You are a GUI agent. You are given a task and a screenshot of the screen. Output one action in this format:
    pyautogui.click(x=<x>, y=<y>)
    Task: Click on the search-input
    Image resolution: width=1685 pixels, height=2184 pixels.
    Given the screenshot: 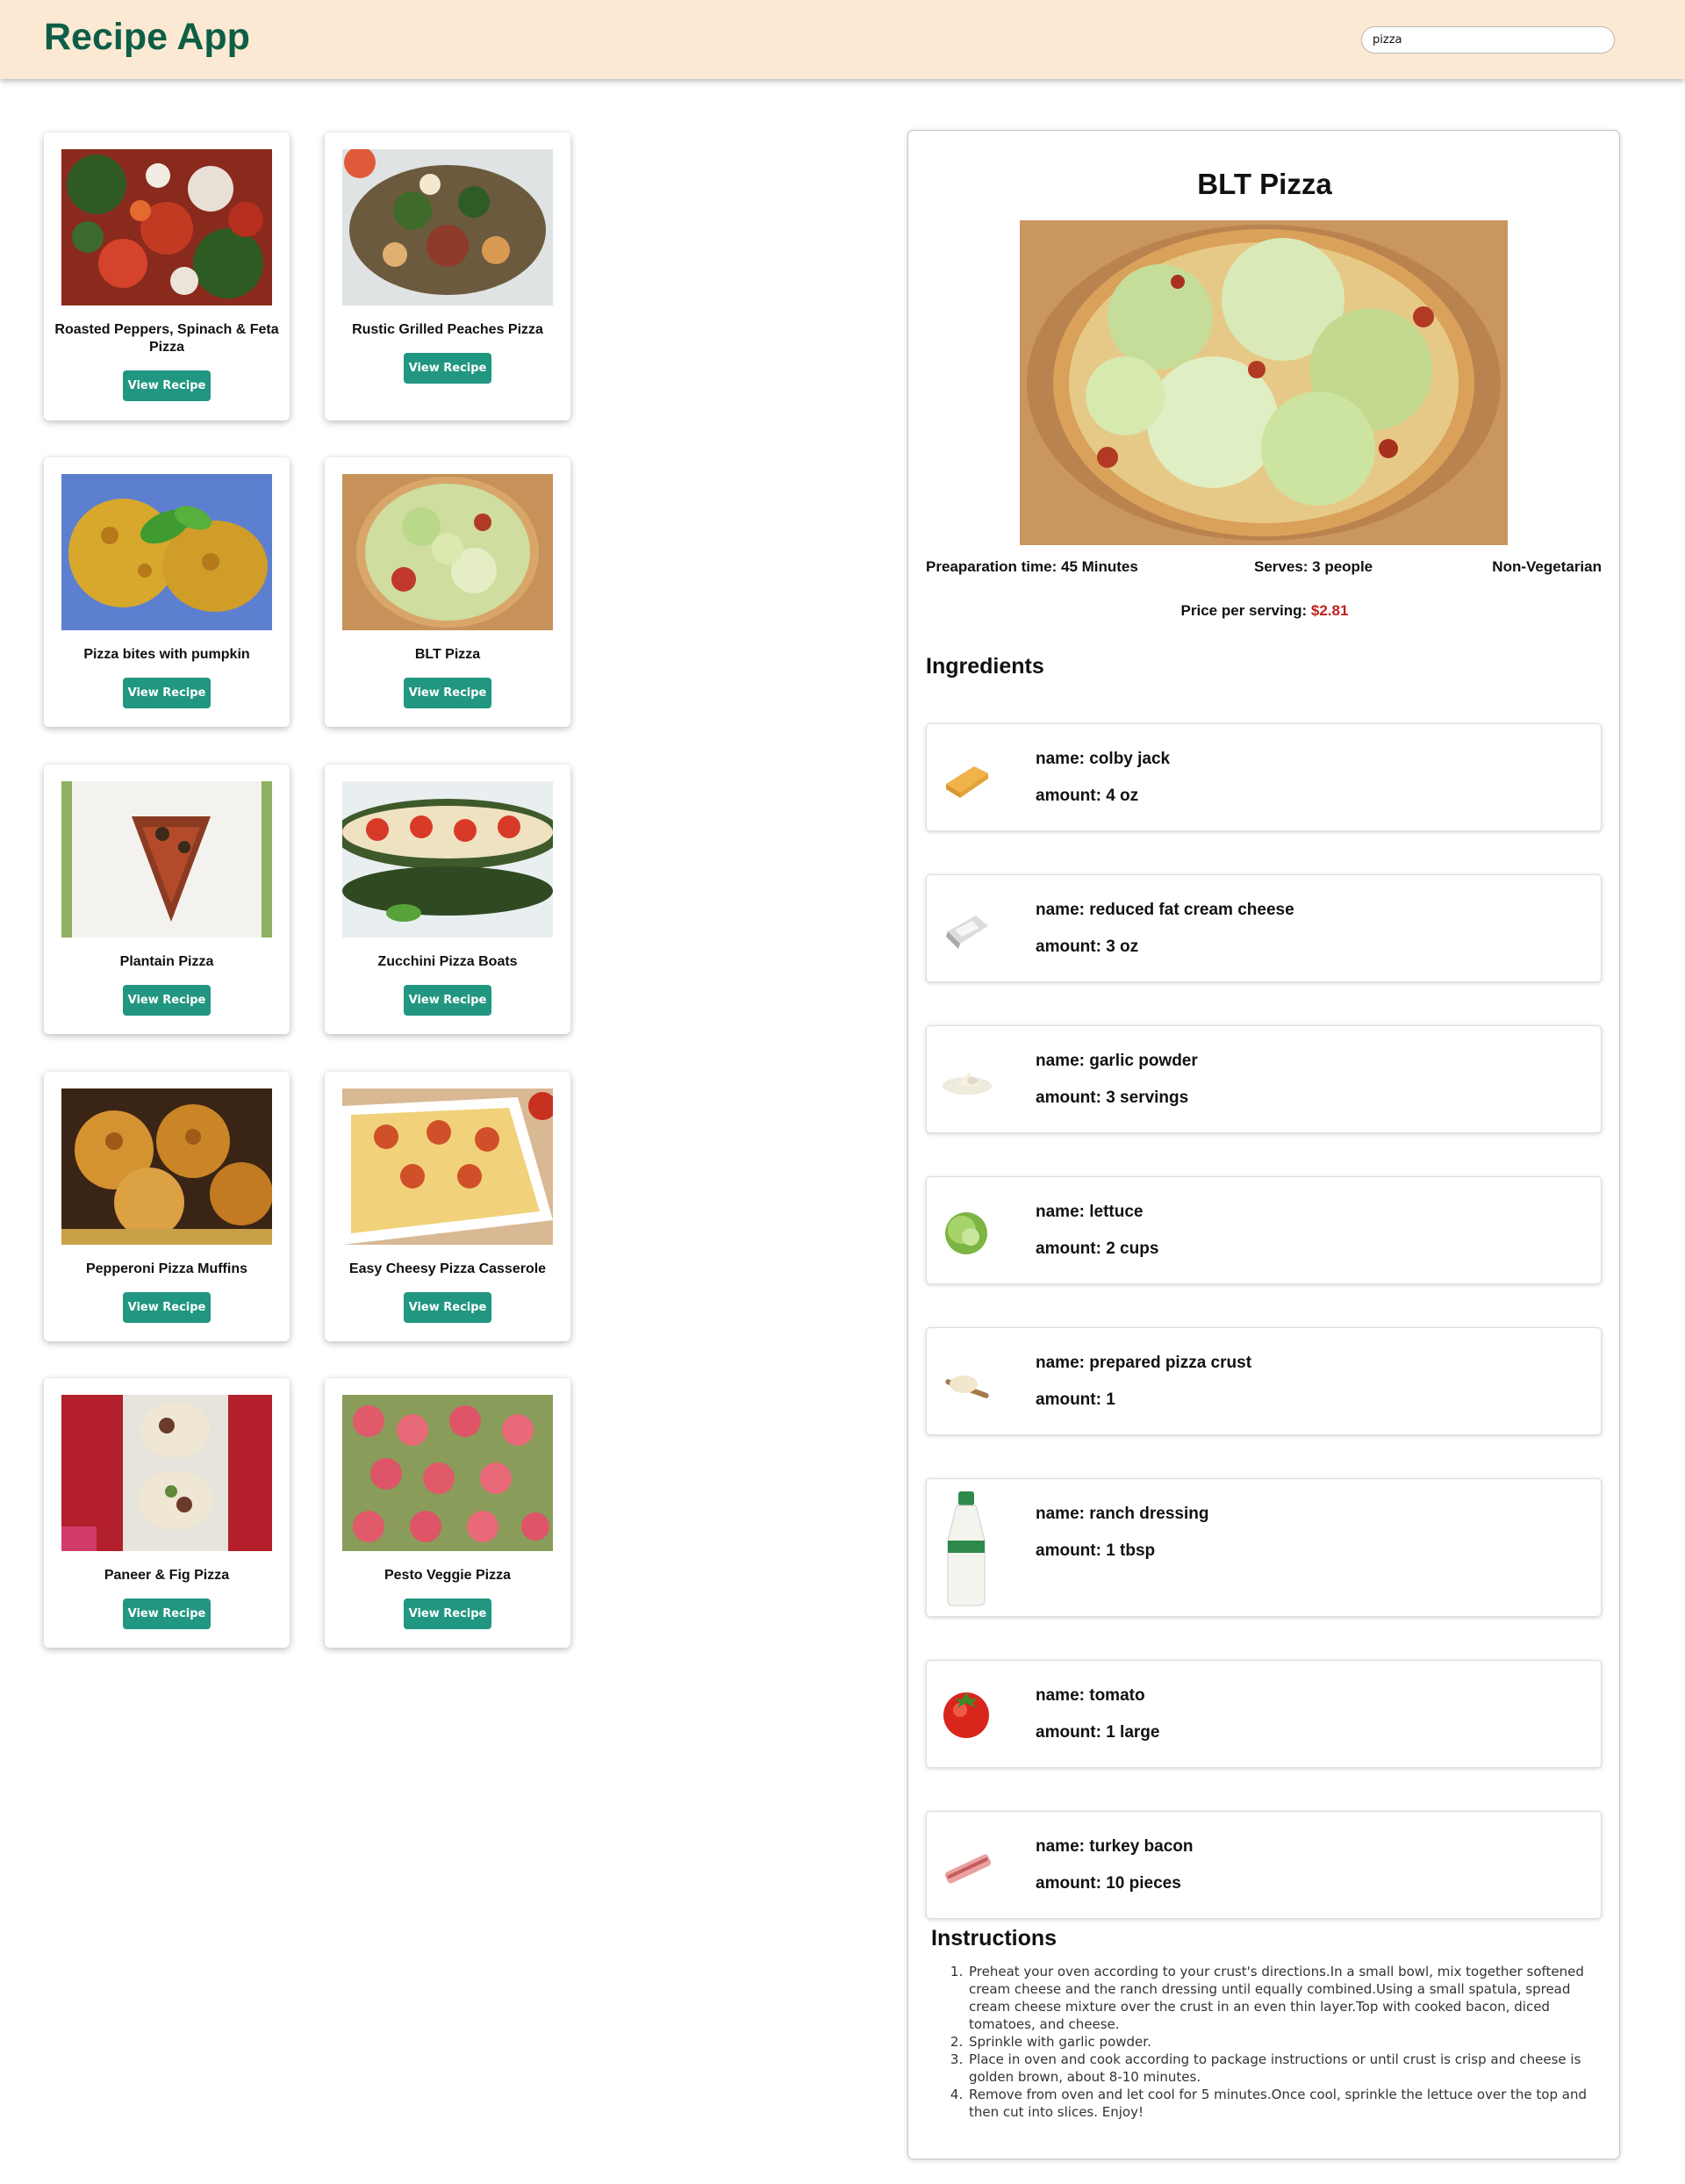 What is the action you would take?
    pyautogui.click(x=1488, y=40)
    